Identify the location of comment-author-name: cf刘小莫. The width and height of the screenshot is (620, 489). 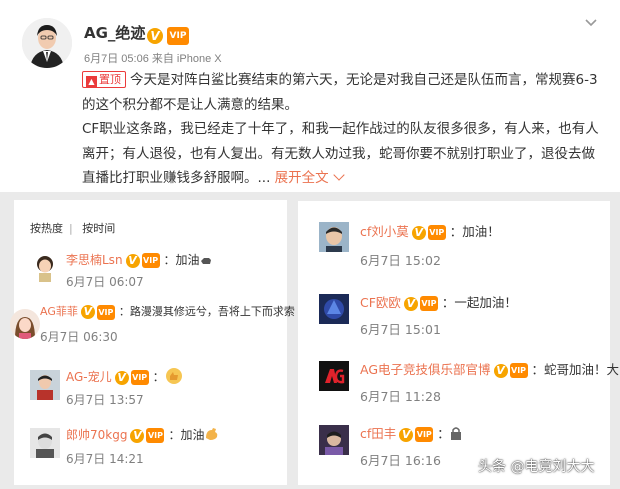
(384, 231).